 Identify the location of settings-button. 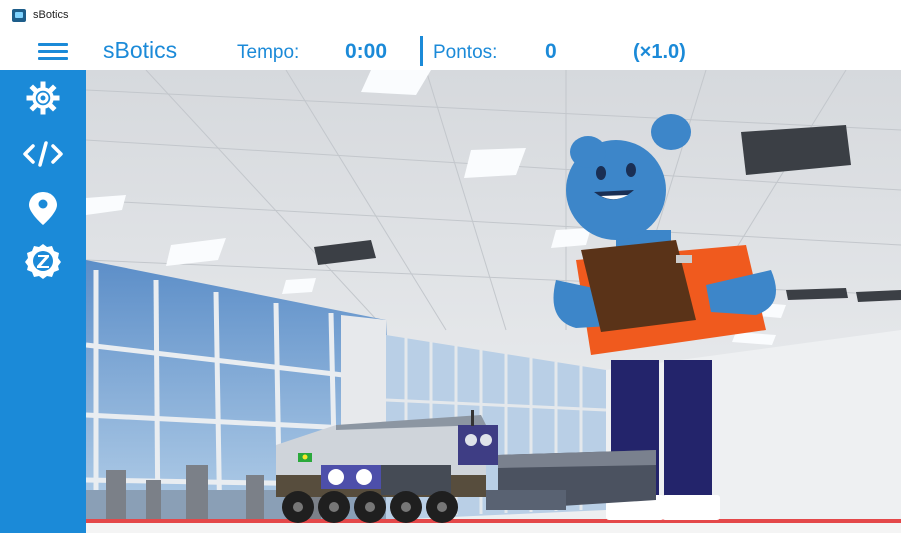
(43, 98).